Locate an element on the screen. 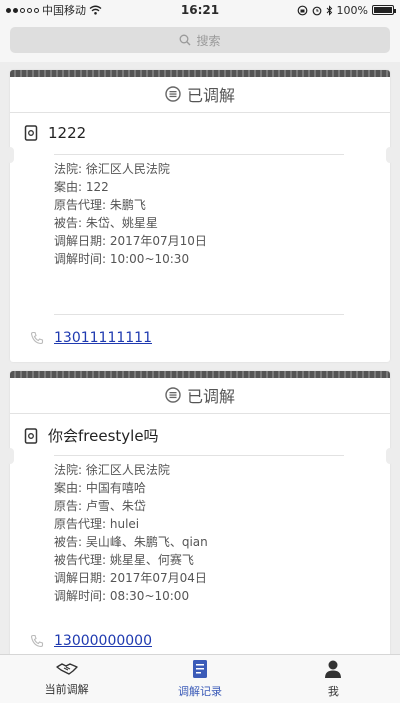 The image size is (400, 703). battery-icon is located at coordinates (384, 10).